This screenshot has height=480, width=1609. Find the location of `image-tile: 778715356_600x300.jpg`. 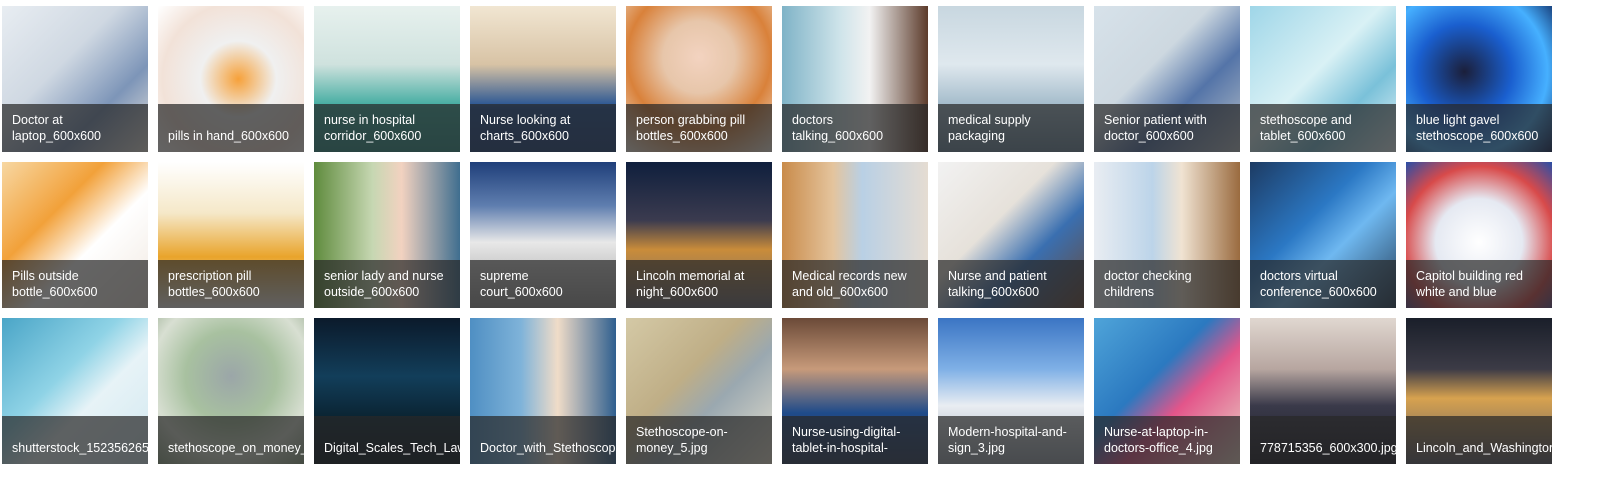

image-tile: 778715356_600x300.jpg is located at coordinates (1323, 391).